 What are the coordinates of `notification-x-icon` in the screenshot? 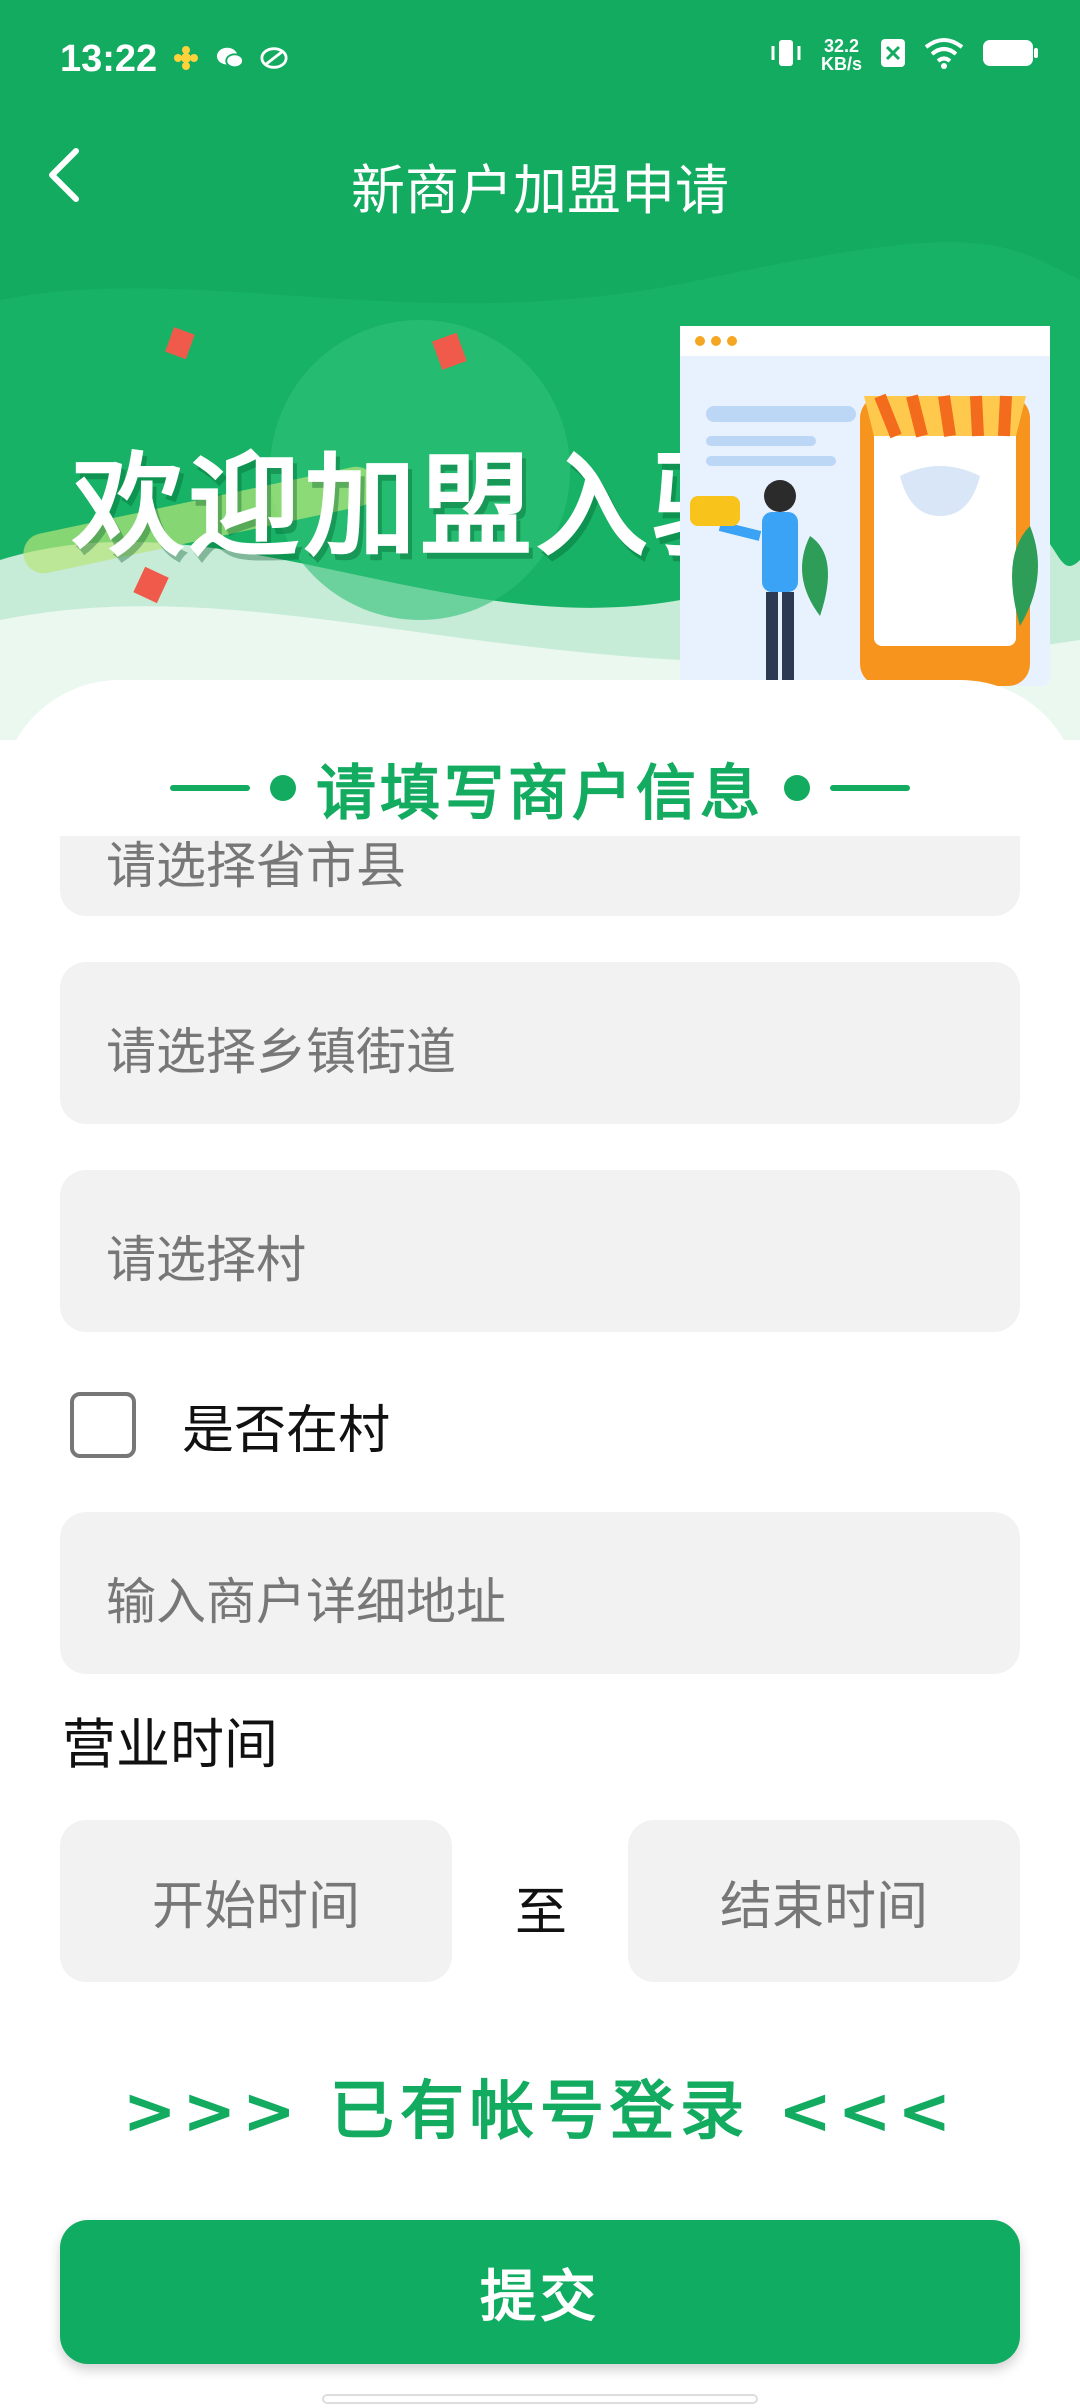 It's located at (893, 55).